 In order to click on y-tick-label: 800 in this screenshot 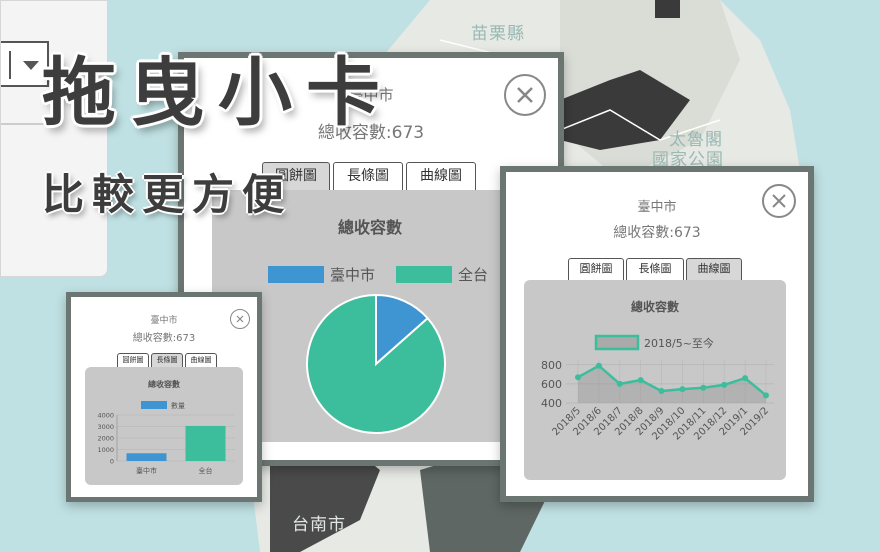, I will do `click(551, 365)`.